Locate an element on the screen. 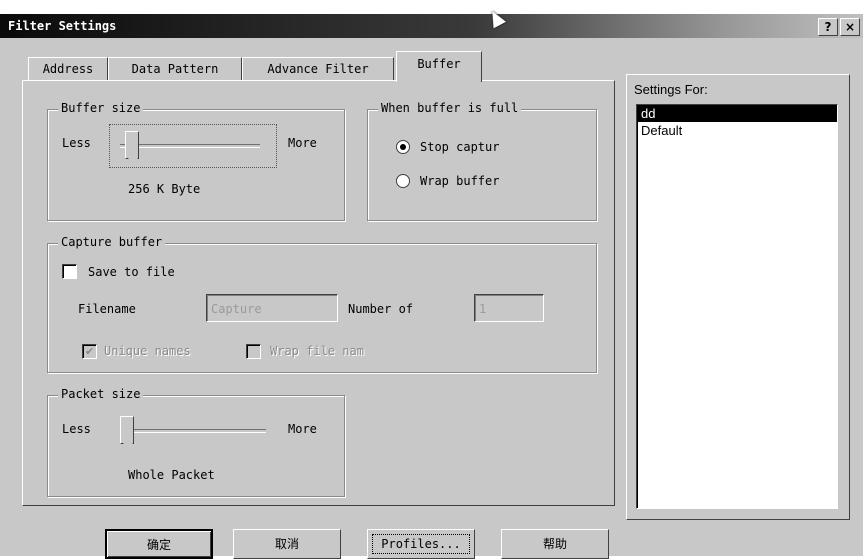 The width and height of the screenshot is (863, 559). packet-size-slider-track is located at coordinates (195, 431).